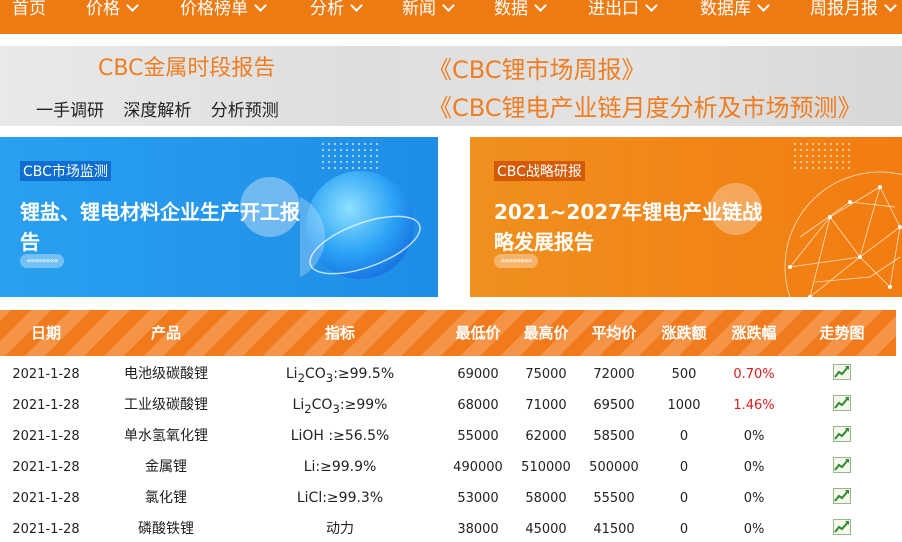 The height and width of the screenshot is (542, 902). I want to click on min-price-cell: 38000, so click(478, 529).